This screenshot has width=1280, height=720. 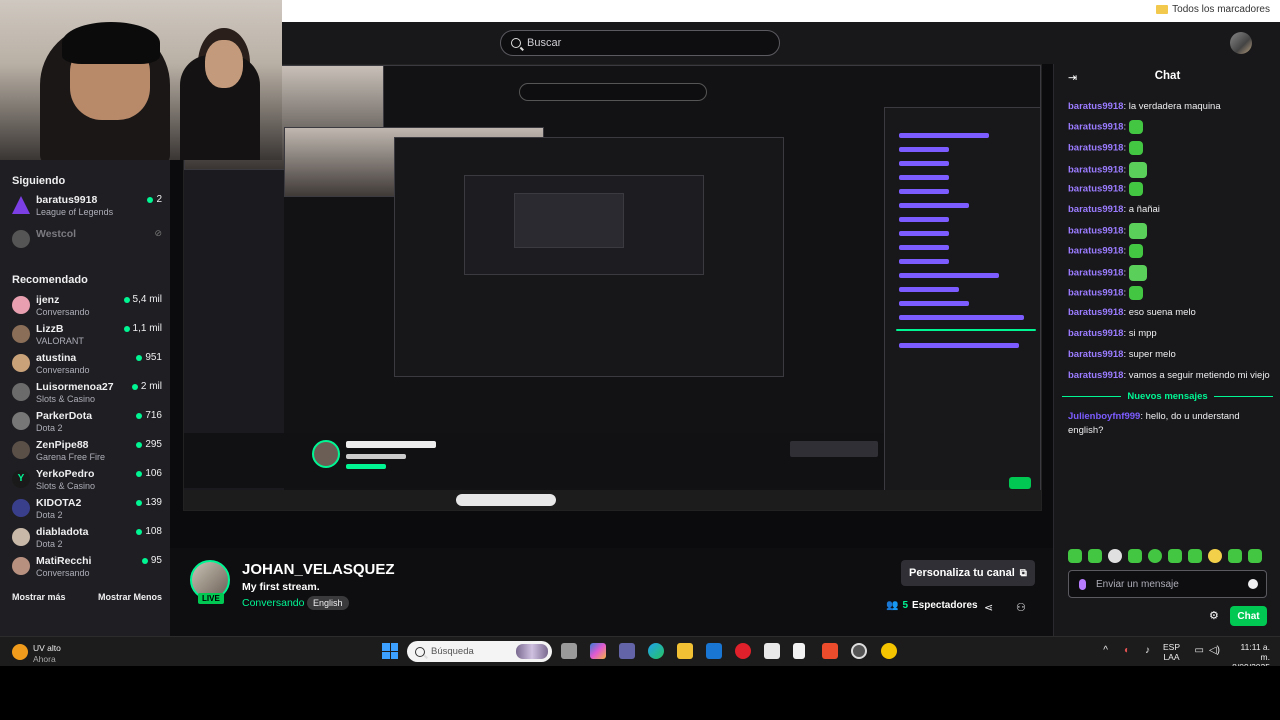 I want to click on teams-icon, so click(x=627, y=651).